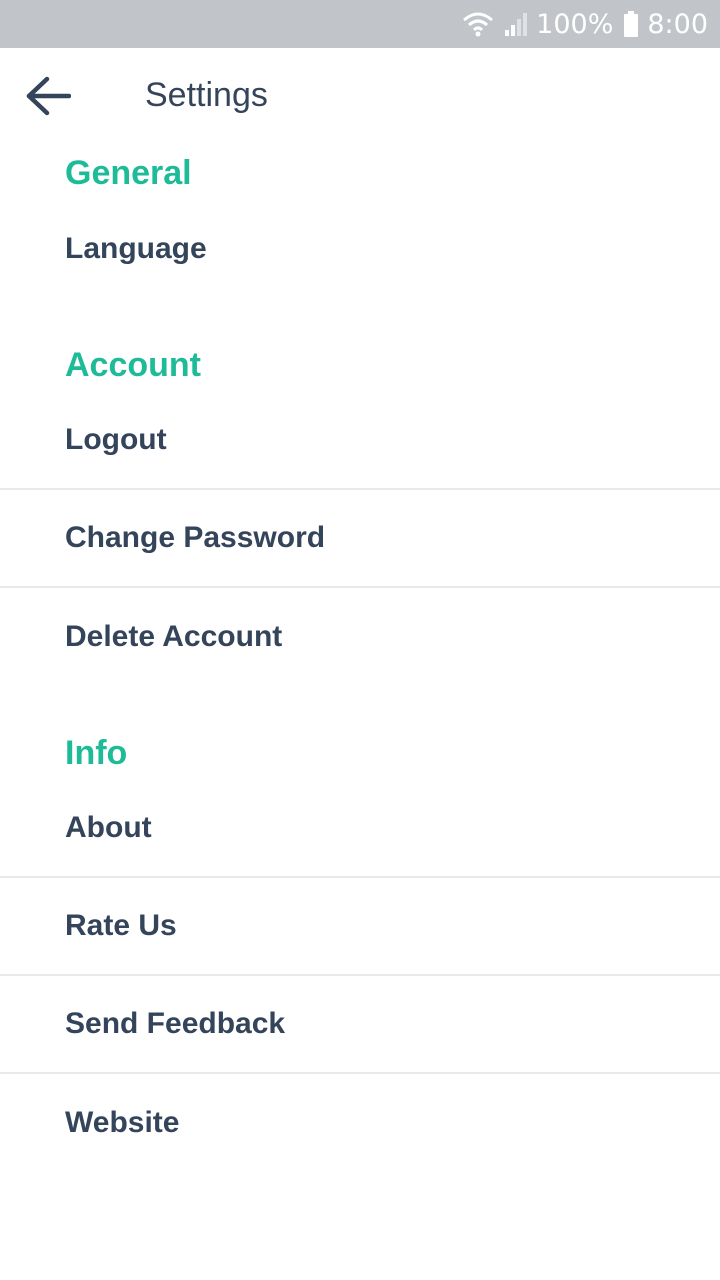 The width and height of the screenshot is (720, 1280). I want to click on settings-item-change-password: Change Password, so click(360, 539).